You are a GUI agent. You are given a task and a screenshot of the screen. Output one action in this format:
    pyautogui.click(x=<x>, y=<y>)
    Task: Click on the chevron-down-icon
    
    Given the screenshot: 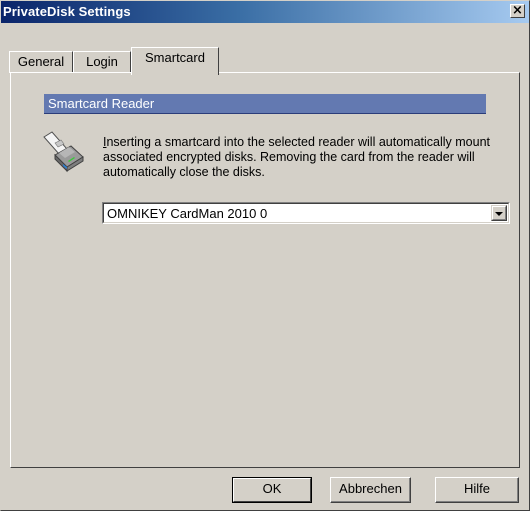 What is the action you would take?
    pyautogui.click(x=499, y=214)
    